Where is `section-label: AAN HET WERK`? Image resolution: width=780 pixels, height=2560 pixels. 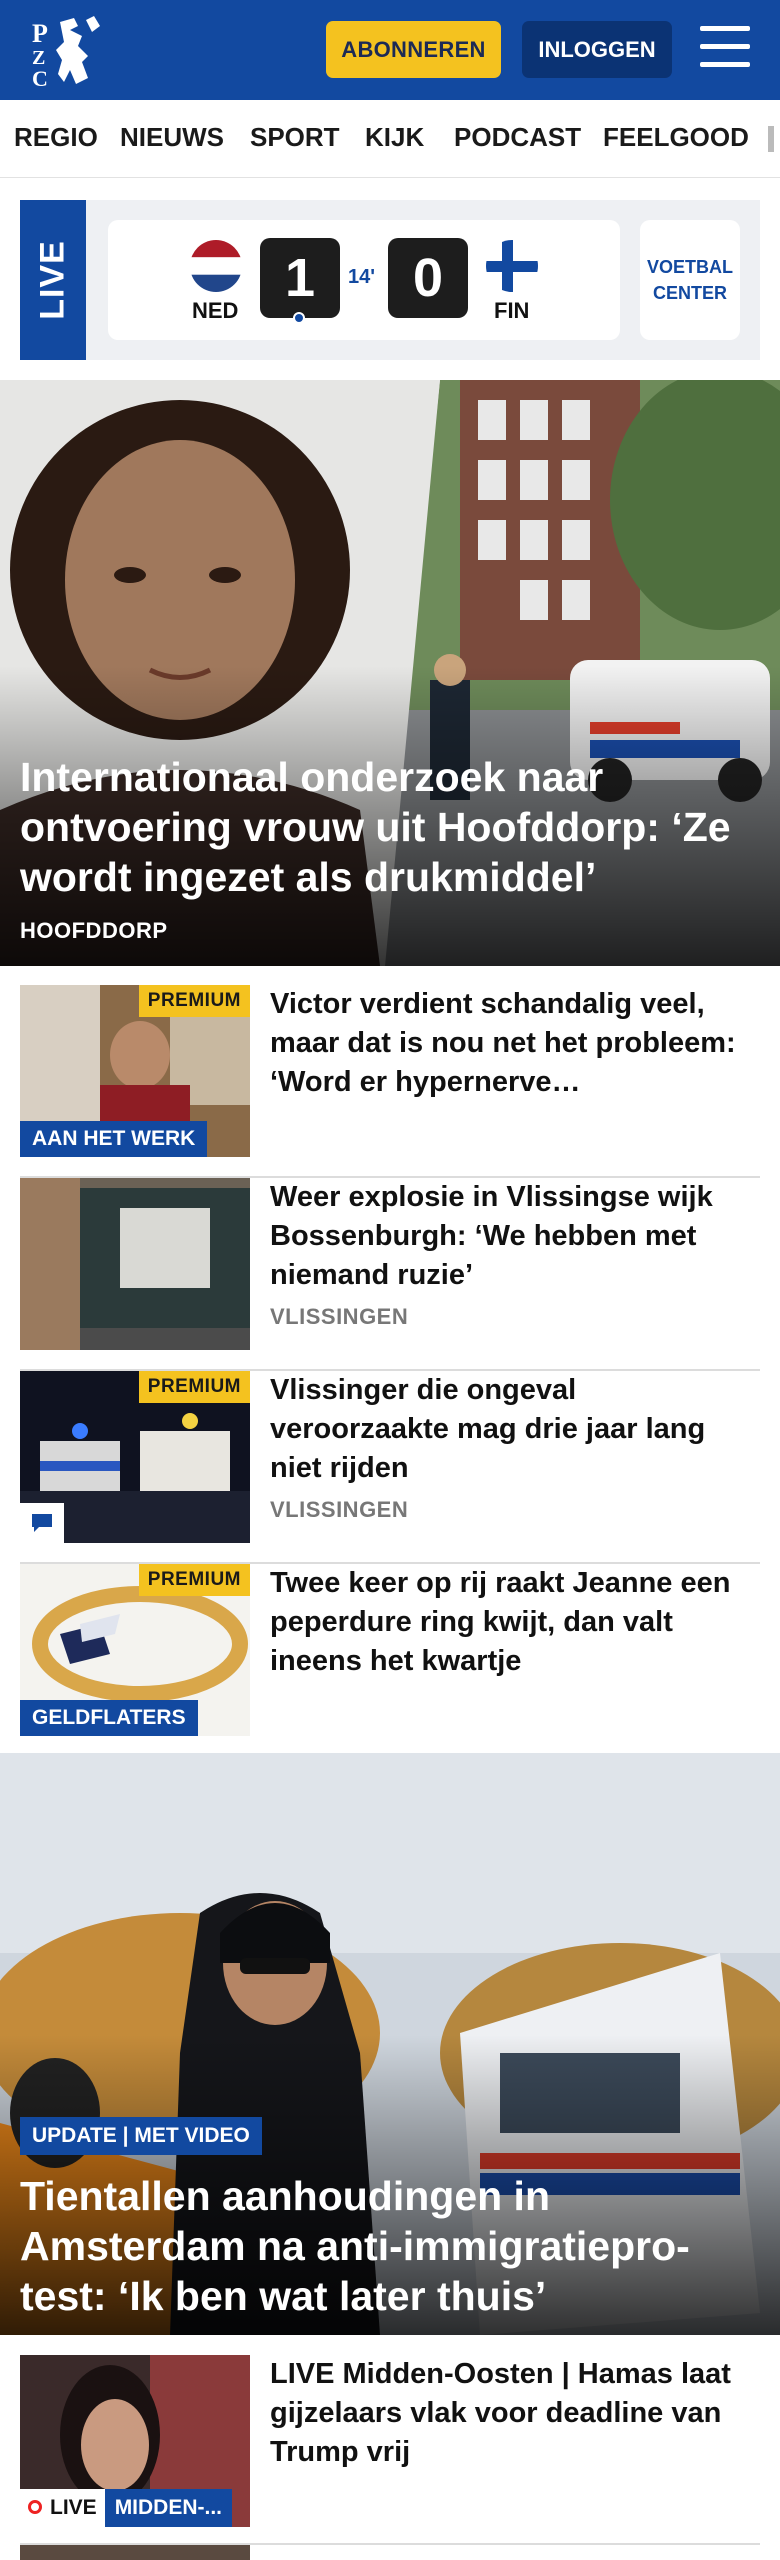
section-label: AAN HET WERK is located at coordinates (114, 1139).